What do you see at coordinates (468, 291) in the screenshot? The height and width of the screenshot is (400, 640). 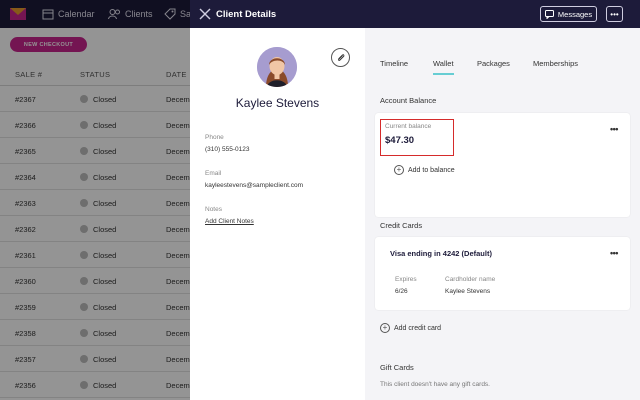 I see `cardholder-value: Kaylee Stevens` at bounding box center [468, 291].